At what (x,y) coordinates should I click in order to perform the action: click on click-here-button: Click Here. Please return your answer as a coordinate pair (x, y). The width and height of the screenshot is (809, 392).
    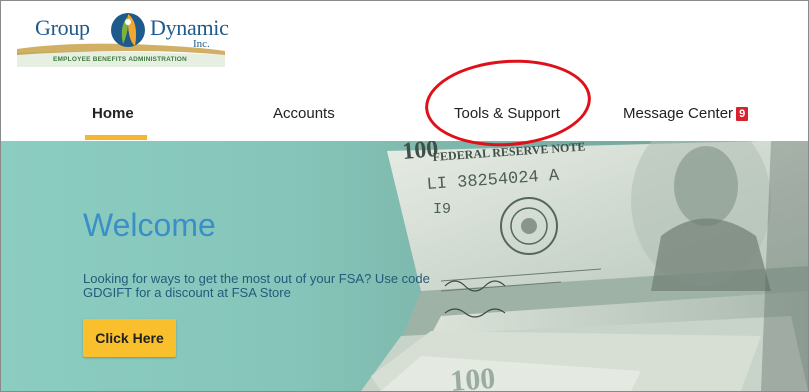
    Looking at the image, I should click on (129, 338).